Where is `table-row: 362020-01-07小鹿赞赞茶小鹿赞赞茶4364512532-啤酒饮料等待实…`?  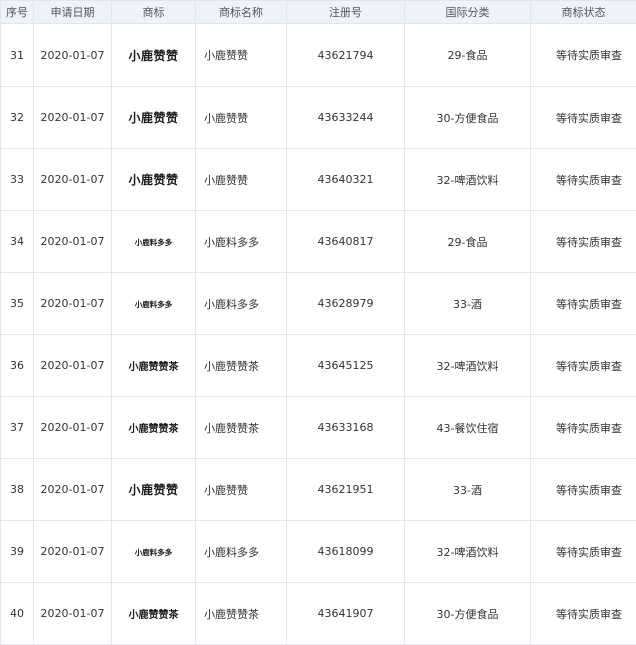 table-row: 362020-01-07小鹿赞赞茶小鹿赞赞茶4364512532-啤酒饮料等待实… is located at coordinates (318, 366).